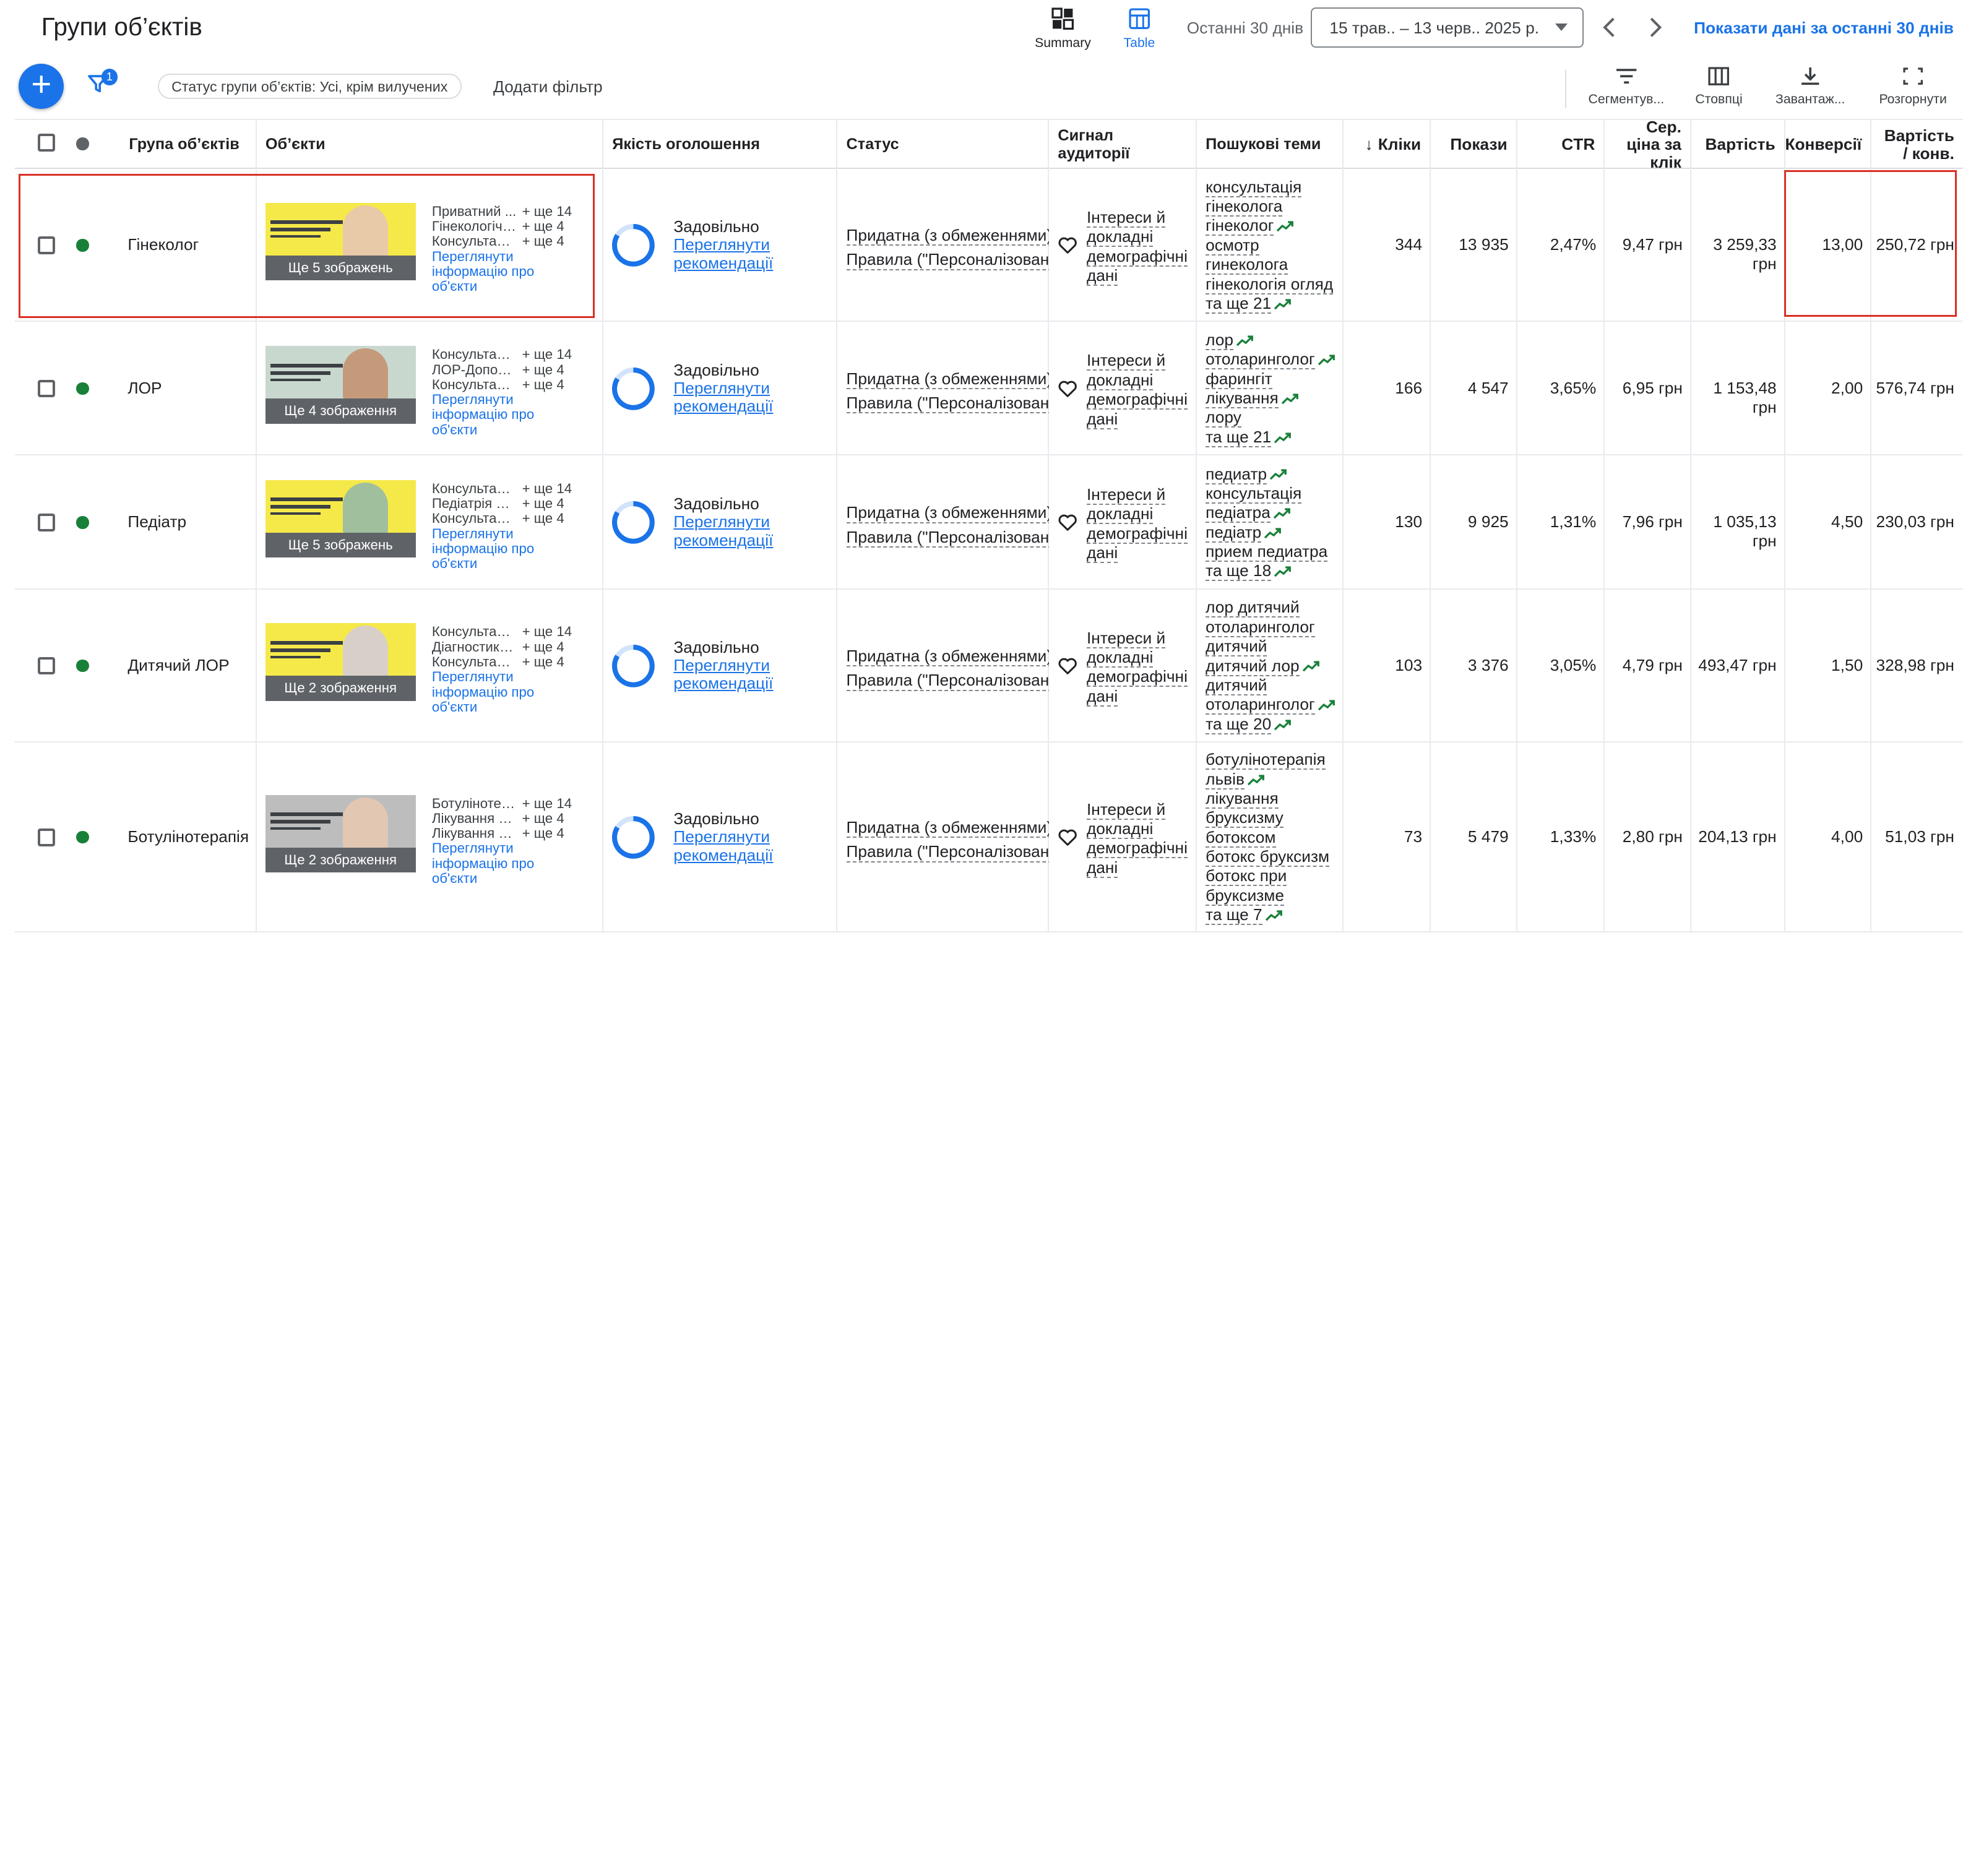  What do you see at coordinates (1737, 836) in the screenshot?
I see `metric-cost: 204,13 грн` at bounding box center [1737, 836].